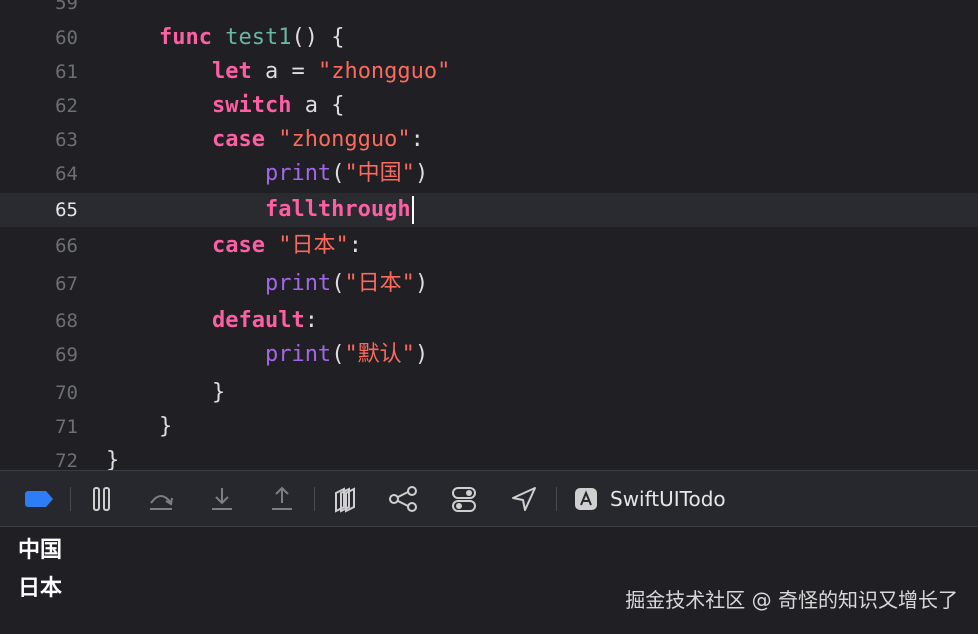 The height and width of the screenshot is (634, 978). What do you see at coordinates (404, 499) in the screenshot?
I see `memory-graph-icon` at bounding box center [404, 499].